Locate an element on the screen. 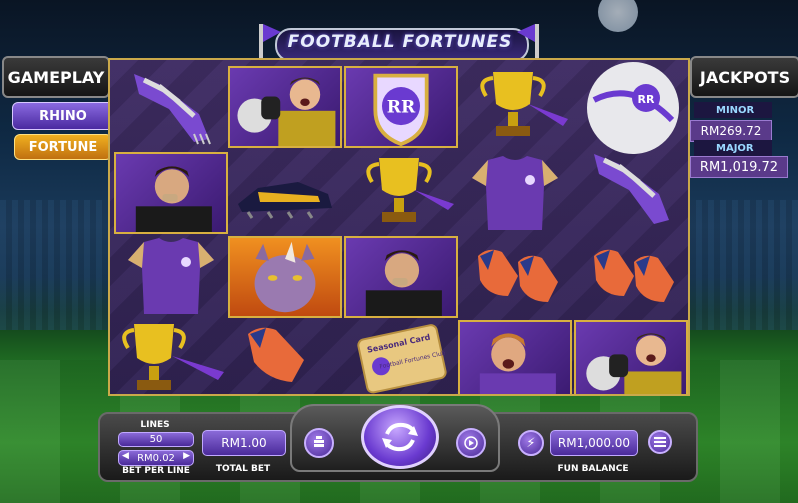 This screenshot has width=798, height=503. increase-bet-icon: ▶ is located at coordinates (186, 456).